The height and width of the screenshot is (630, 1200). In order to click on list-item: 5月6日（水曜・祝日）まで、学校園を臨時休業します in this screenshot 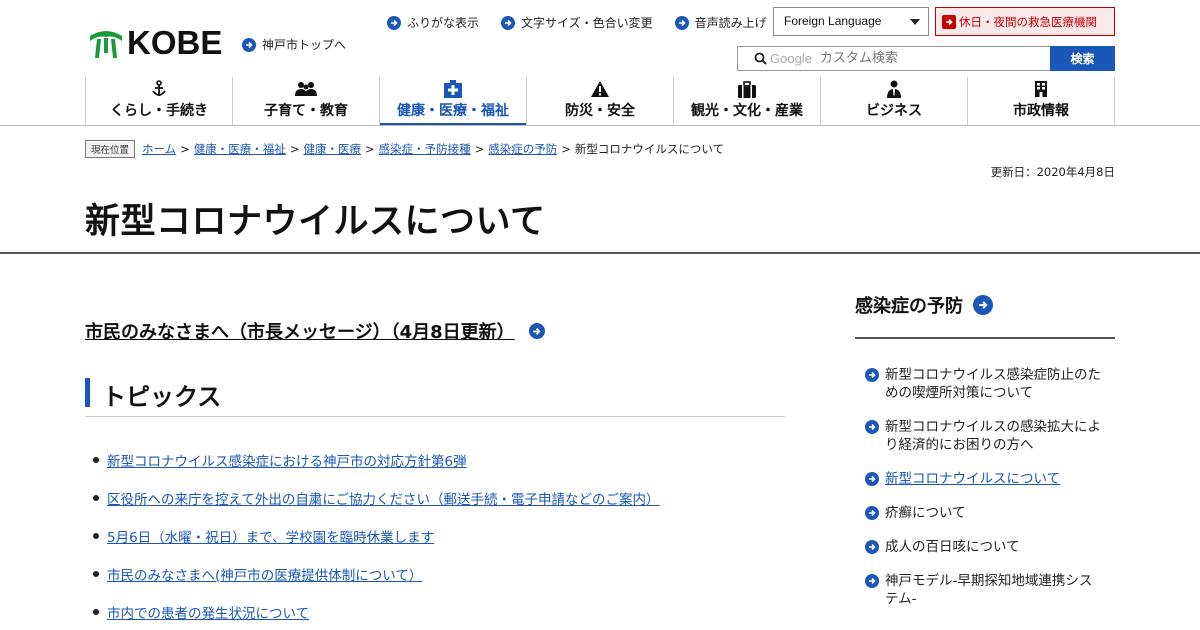, I will do `click(376, 536)`.